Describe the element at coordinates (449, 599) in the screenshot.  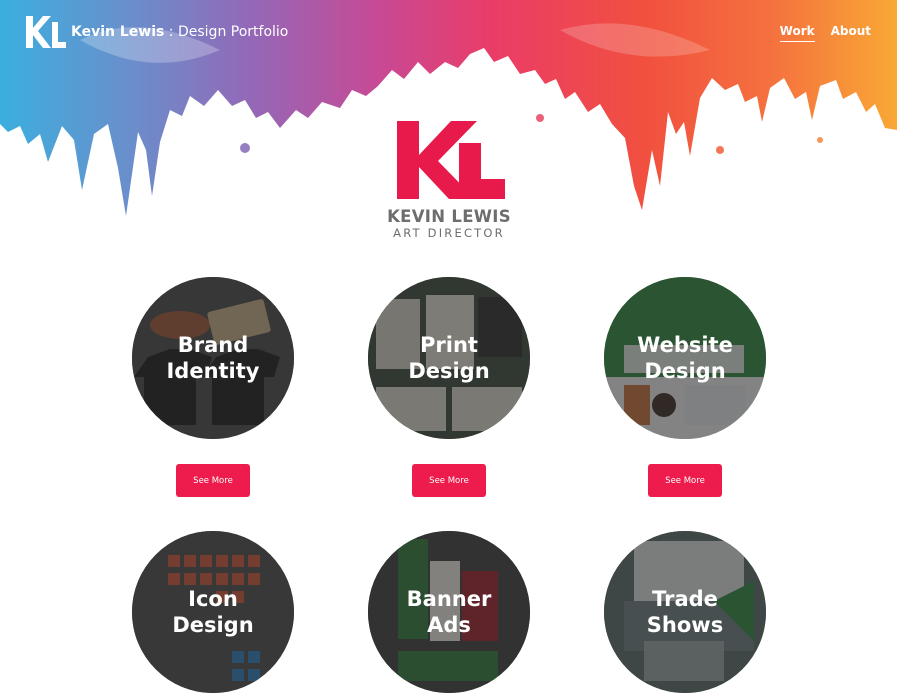
I see `card-title-line1: Banner` at that location.